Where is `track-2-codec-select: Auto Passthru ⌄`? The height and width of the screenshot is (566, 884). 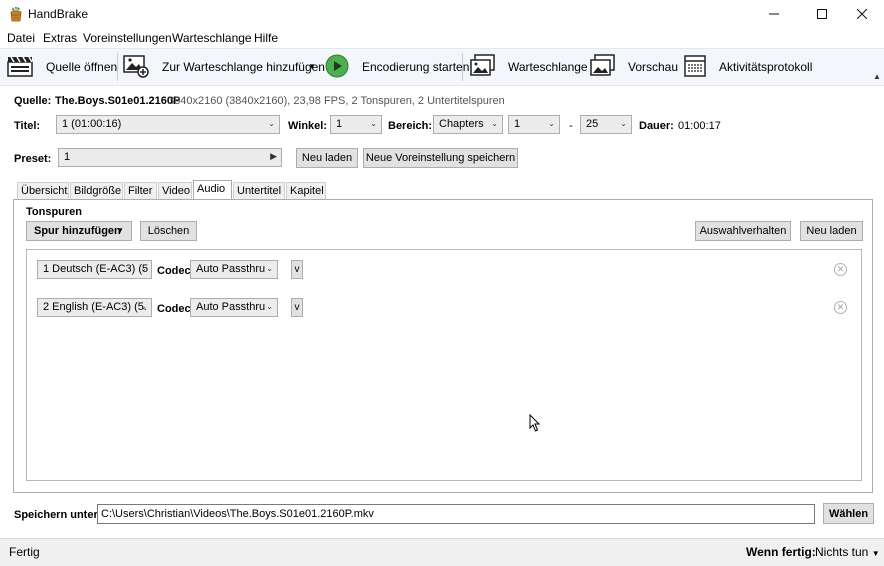 track-2-codec-select: Auto Passthru ⌄ is located at coordinates (234, 307).